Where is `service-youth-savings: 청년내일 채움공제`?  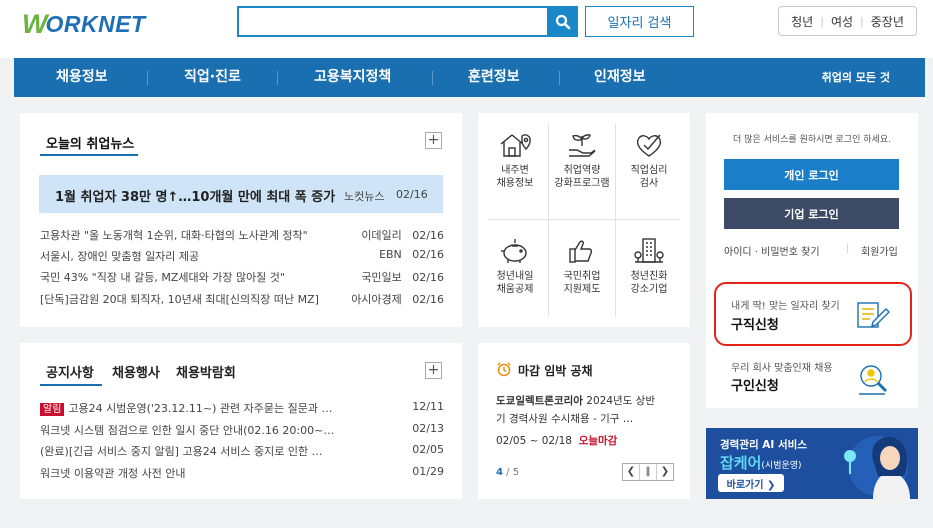
service-youth-savings: 청년내일 채움공제 is located at coordinates (515, 265).